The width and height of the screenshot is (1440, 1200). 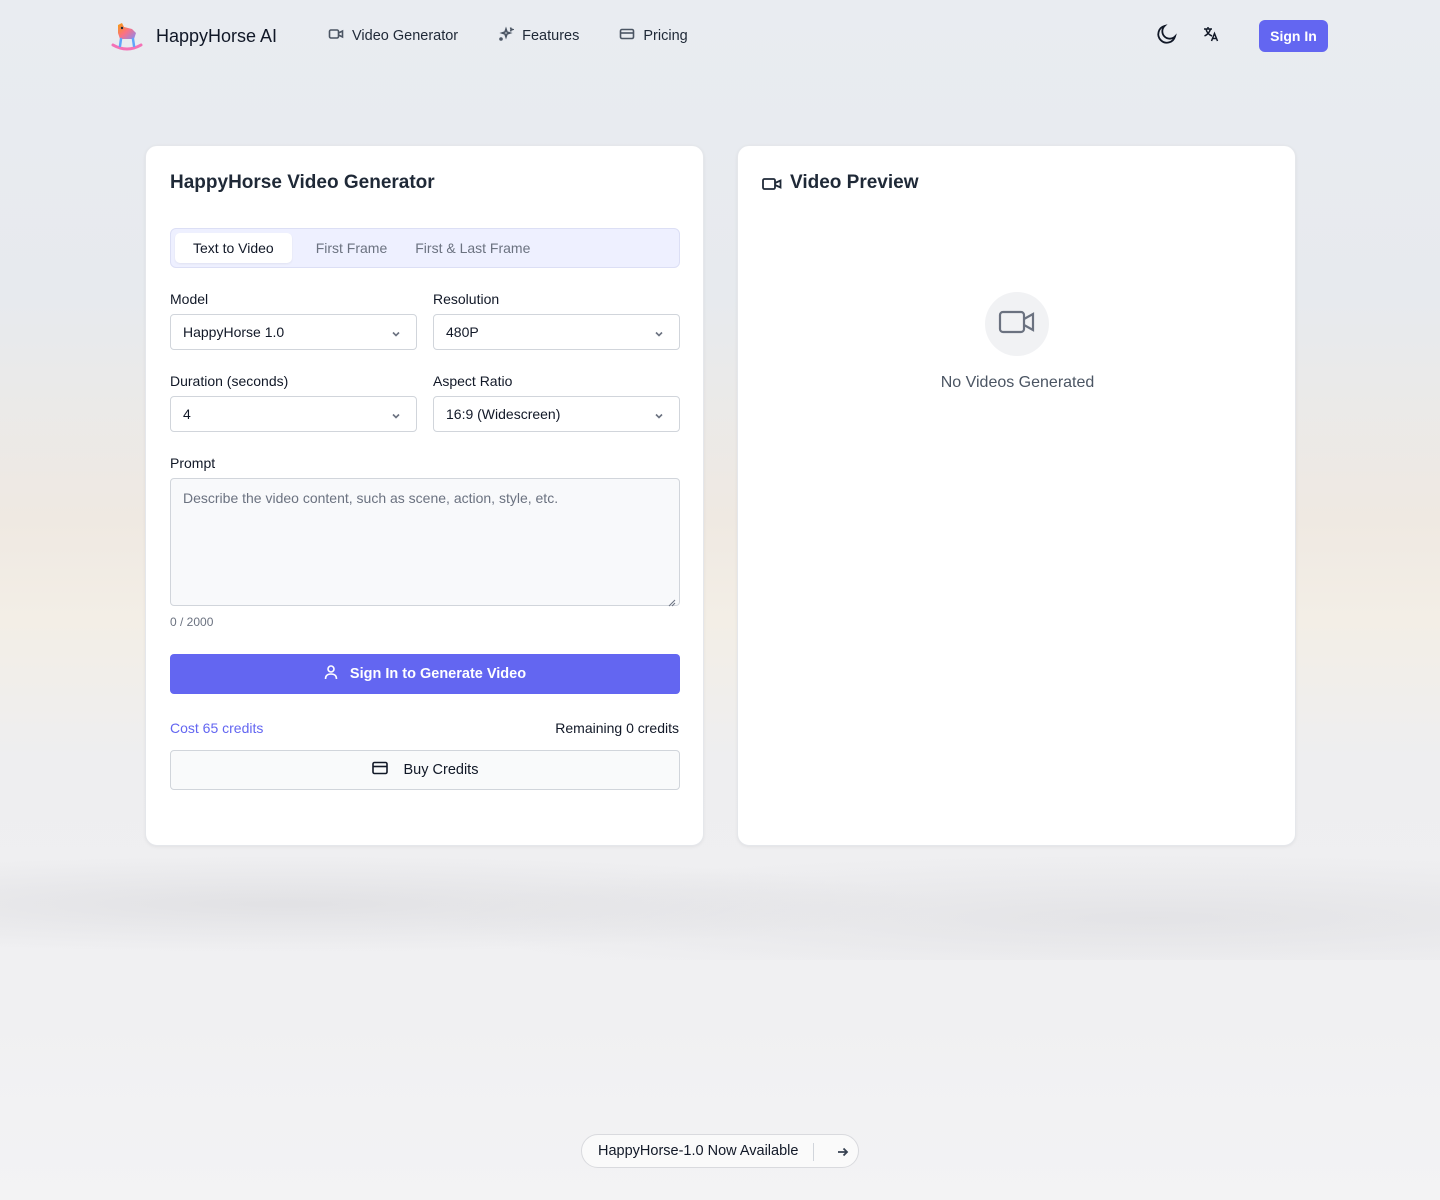 I want to click on banner-divider, so click(x=813, y=1152).